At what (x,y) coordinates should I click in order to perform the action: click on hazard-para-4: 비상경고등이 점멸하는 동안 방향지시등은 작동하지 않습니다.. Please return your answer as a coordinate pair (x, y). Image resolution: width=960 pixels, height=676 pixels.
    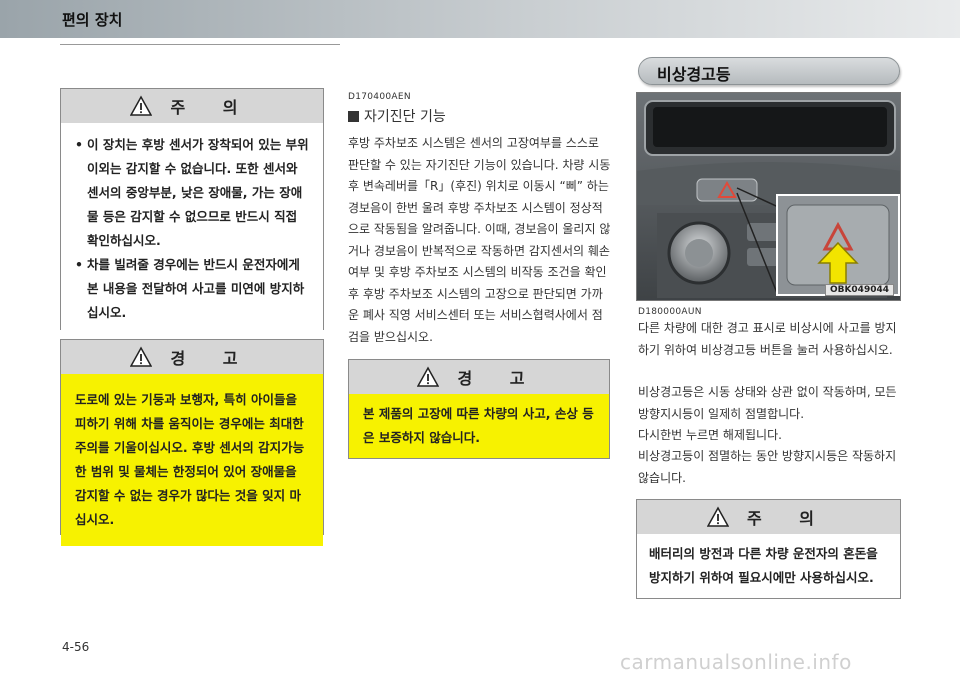
    Looking at the image, I should click on (767, 467).